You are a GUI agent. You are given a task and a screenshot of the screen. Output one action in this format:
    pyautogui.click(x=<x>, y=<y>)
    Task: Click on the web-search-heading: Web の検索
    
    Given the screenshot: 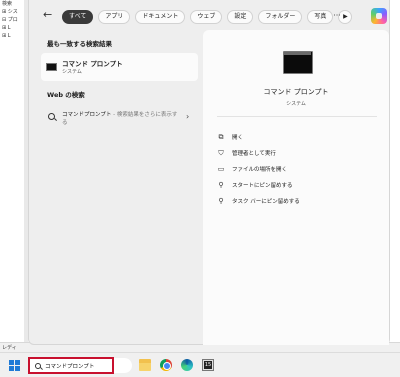 What is the action you would take?
    pyautogui.click(x=66, y=95)
    